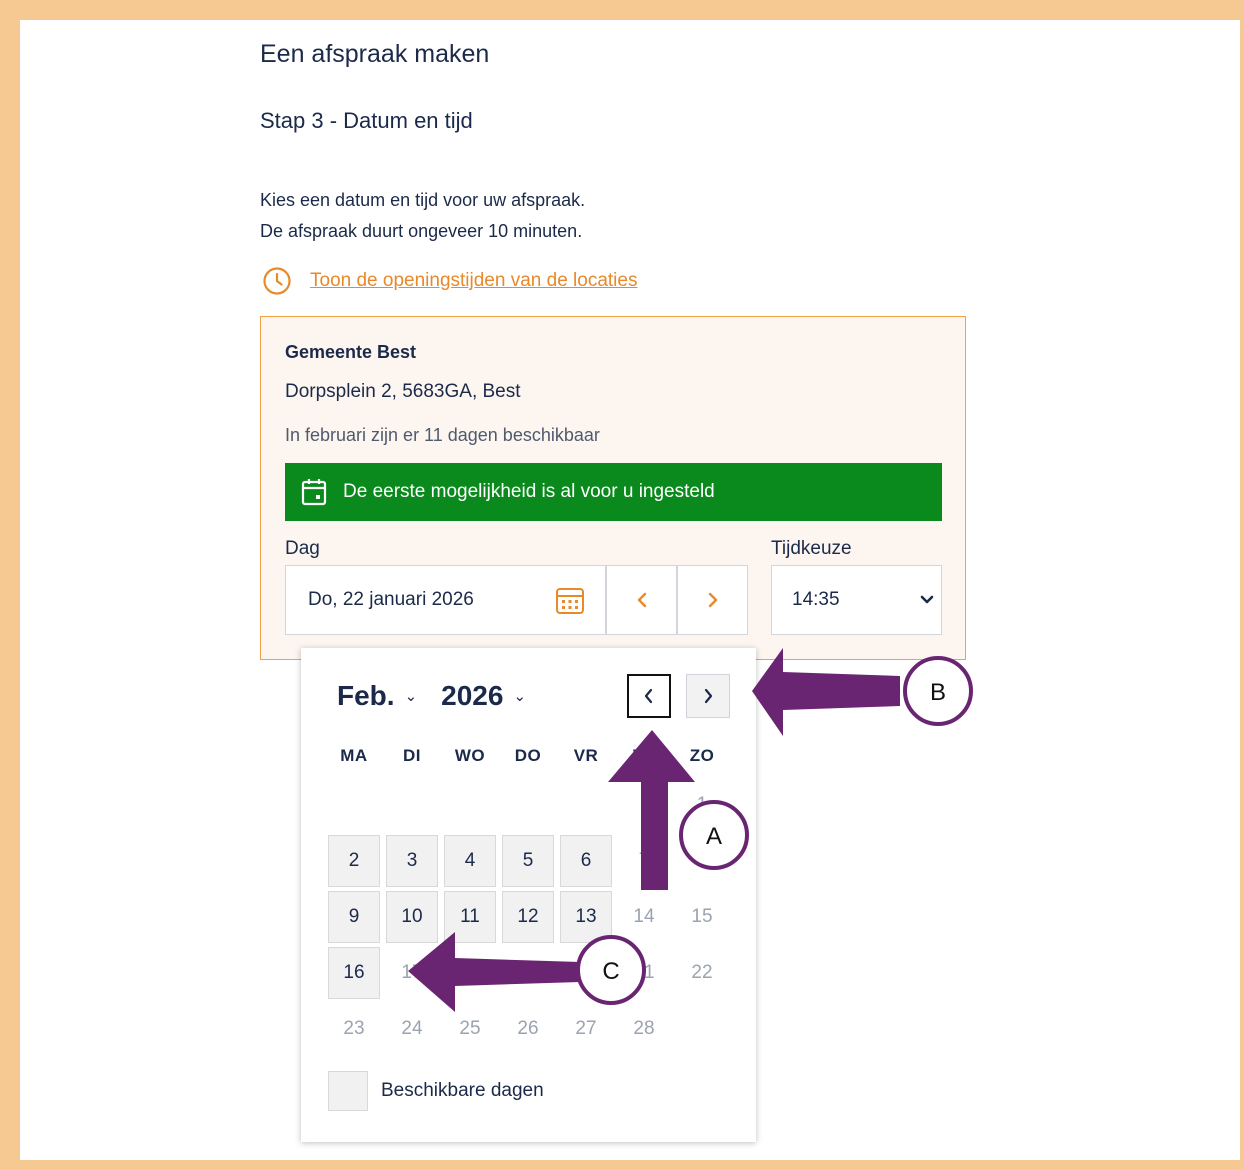 The image size is (1244, 1169). What do you see at coordinates (494, 972) in the screenshot?
I see `arrow-c` at bounding box center [494, 972].